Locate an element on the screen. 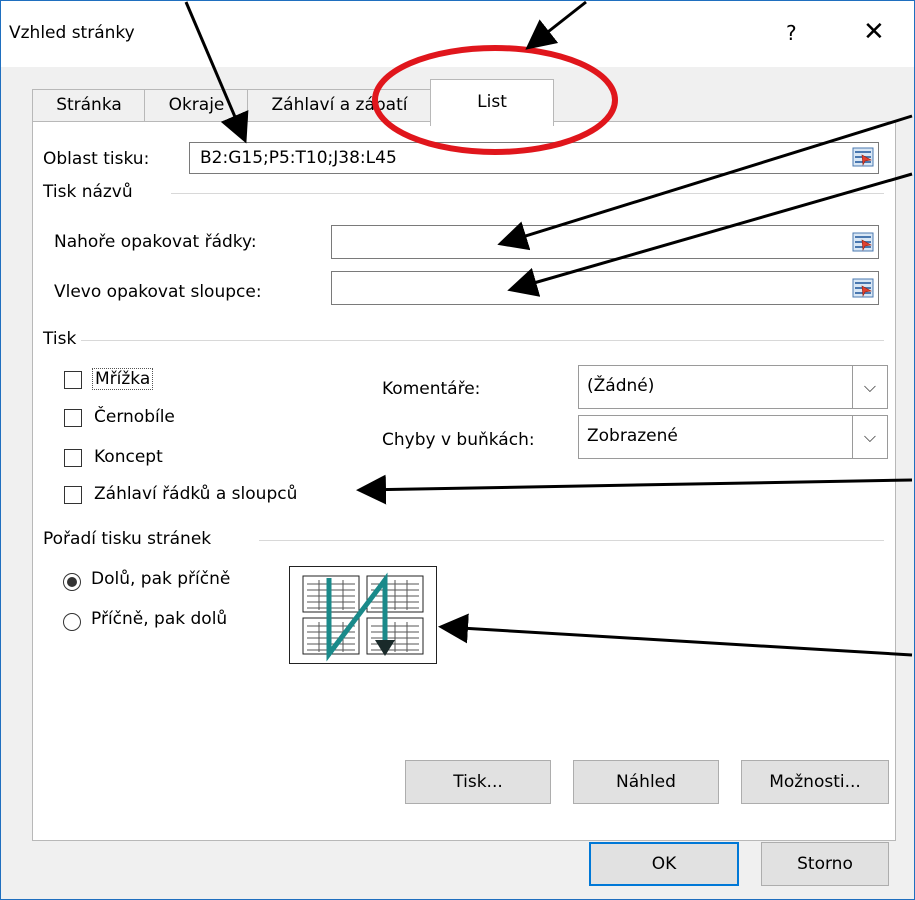  tab-list: List is located at coordinates (492, 102).